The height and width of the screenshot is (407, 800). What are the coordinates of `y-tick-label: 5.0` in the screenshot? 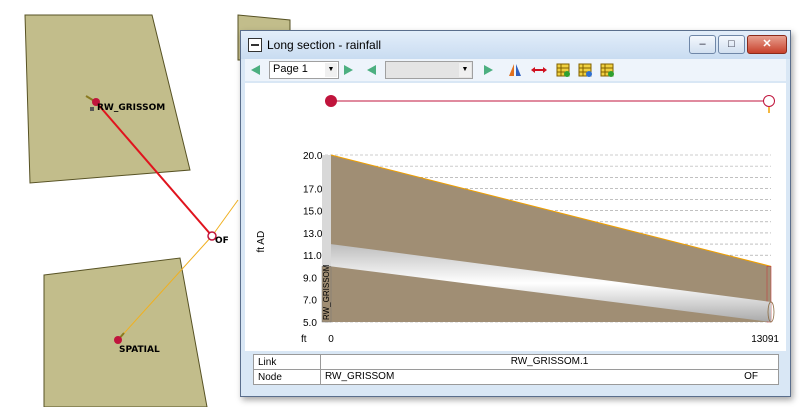 It's located at (310, 323).